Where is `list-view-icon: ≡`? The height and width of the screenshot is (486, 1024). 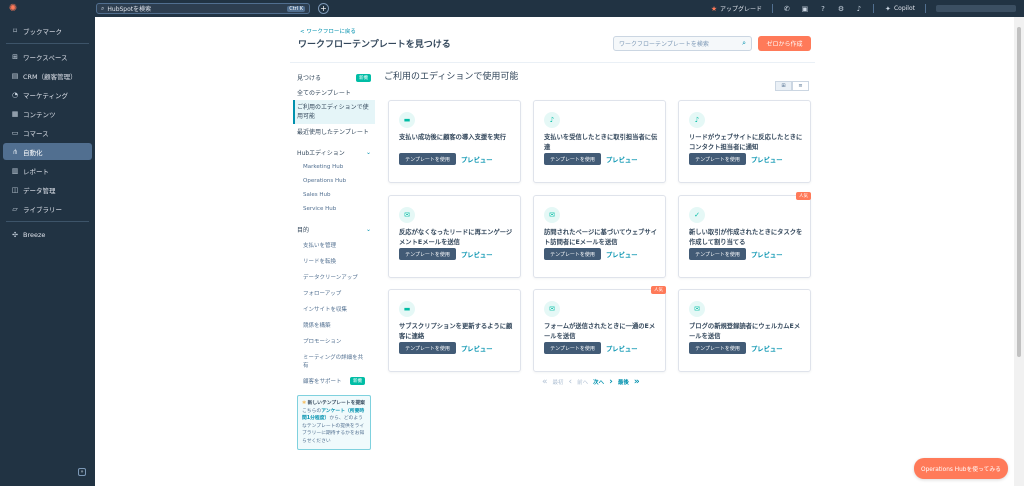 list-view-icon: ≡ is located at coordinates (800, 86).